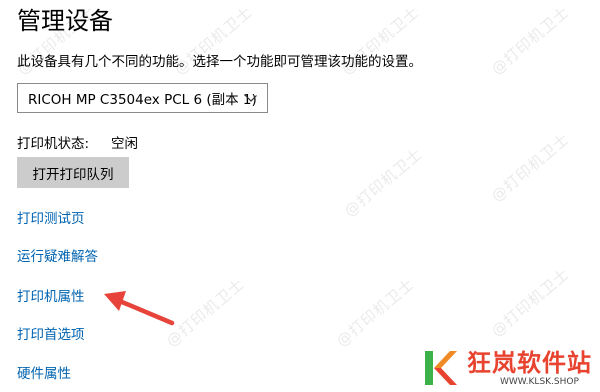 The width and height of the screenshot is (600, 392). I want to click on printer-status-label: 打印机状态:, so click(53, 144).